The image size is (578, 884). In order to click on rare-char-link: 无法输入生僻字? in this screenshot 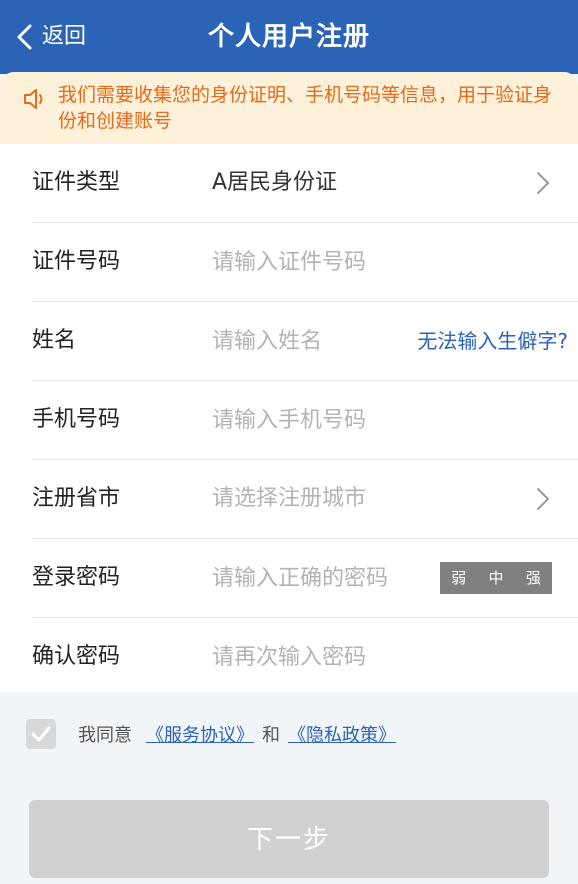, I will do `click(492, 341)`.